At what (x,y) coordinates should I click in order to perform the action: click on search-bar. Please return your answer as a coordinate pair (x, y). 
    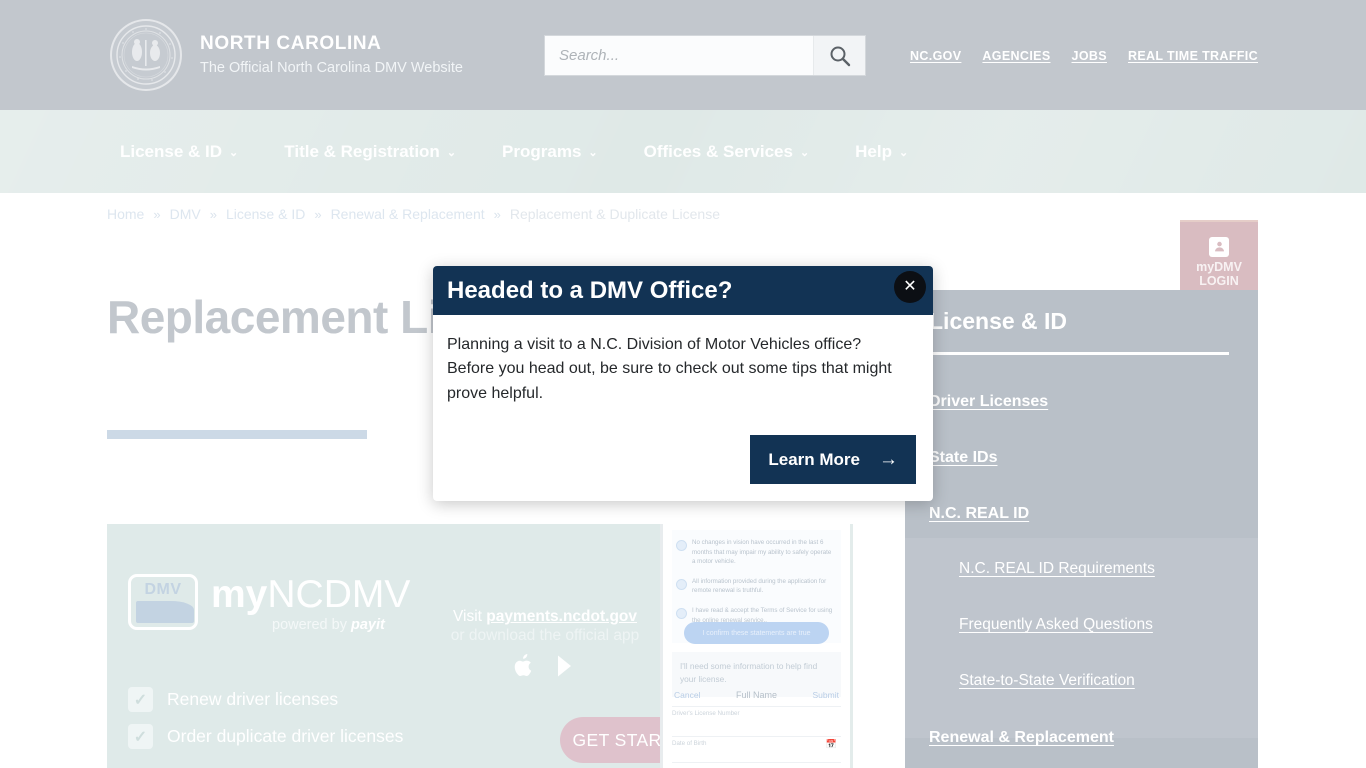
    Looking at the image, I should click on (705, 55).